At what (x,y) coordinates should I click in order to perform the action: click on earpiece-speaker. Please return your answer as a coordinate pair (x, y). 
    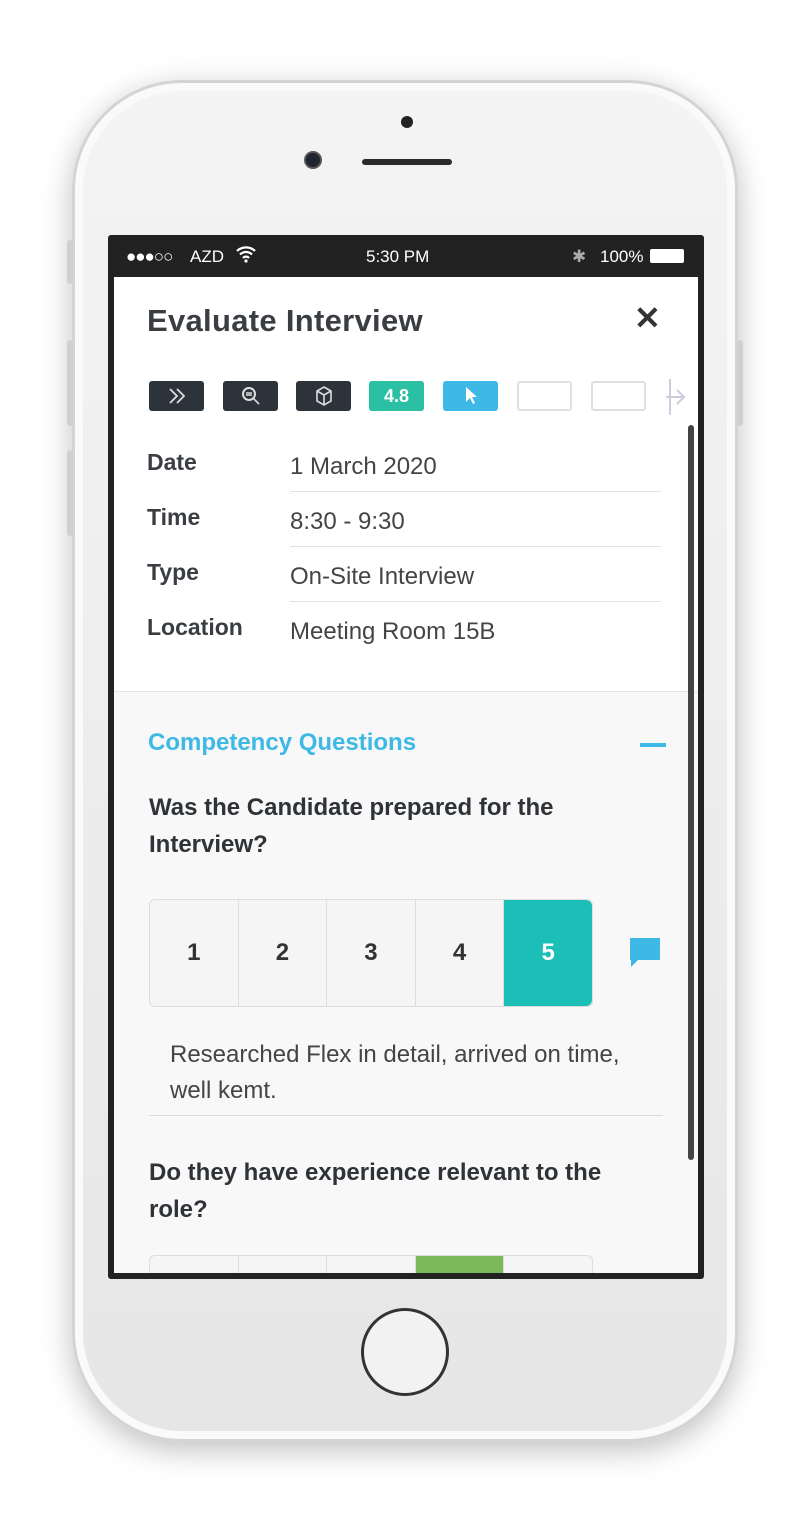
    Looking at the image, I should click on (407, 162).